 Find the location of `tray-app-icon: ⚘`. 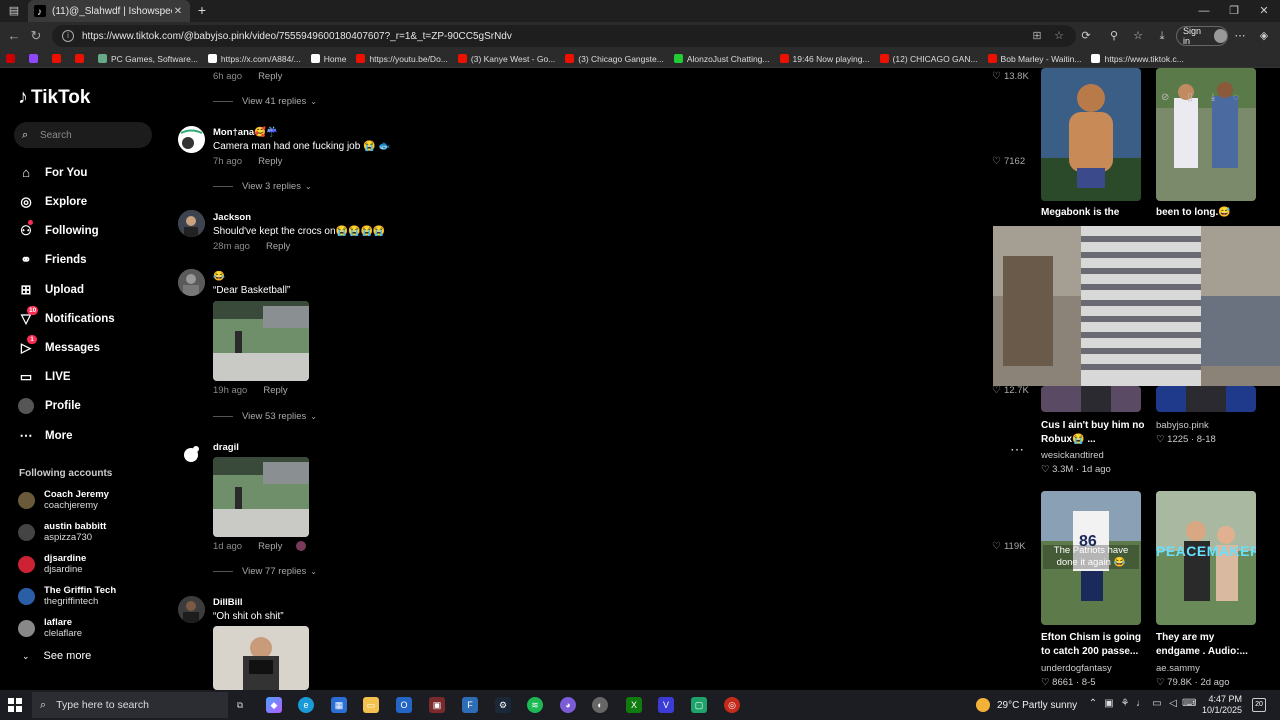

tray-app-icon: ⚘ is located at coordinates (1125, 703).